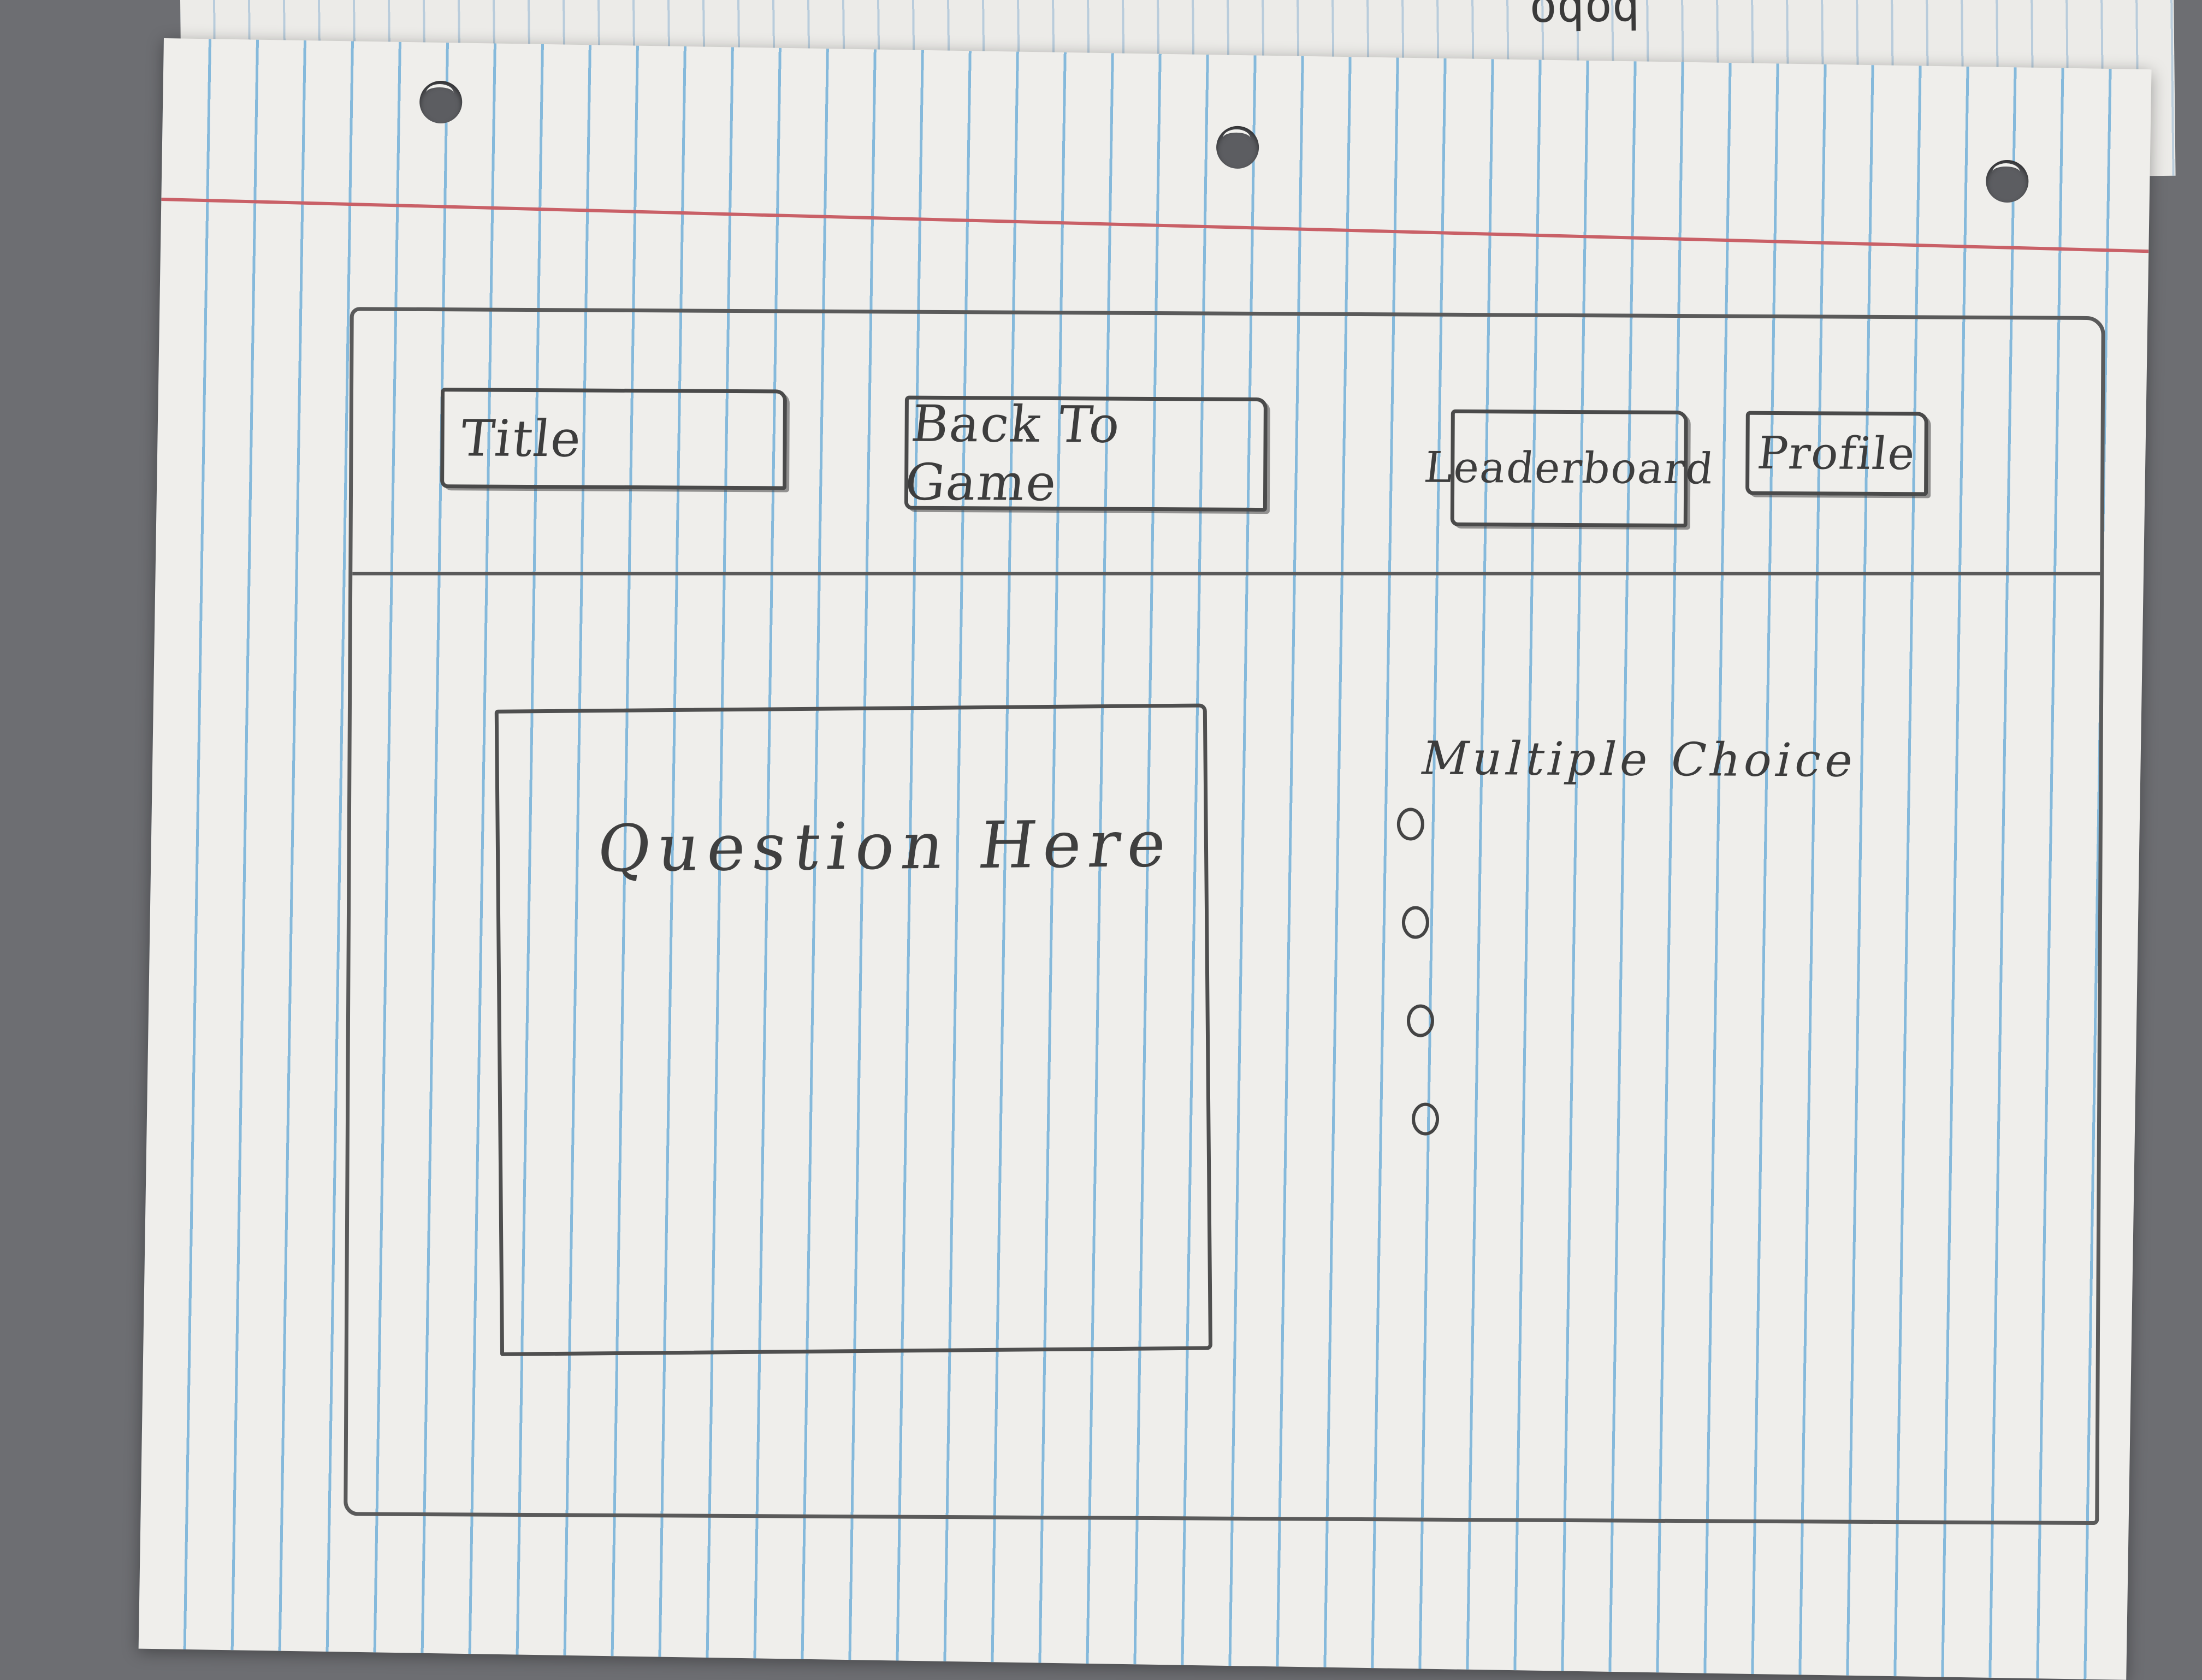 The image size is (2202, 1680). I want to click on question-placeholder: Question Here, so click(886, 846).